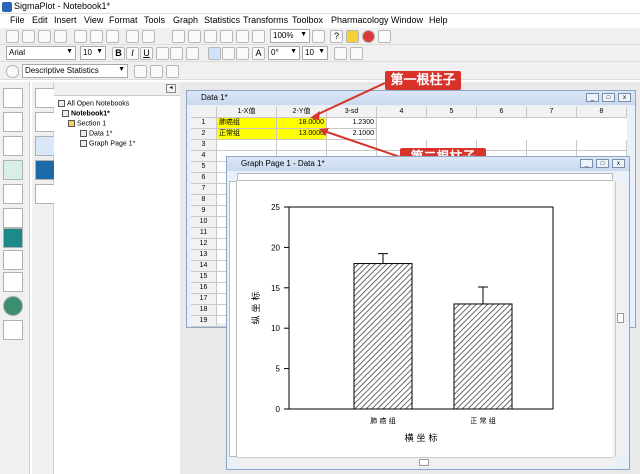  What do you see at coordinates (194, 36) in the screenshot?
I see `grid-icon` at bounding box center [194, 36].